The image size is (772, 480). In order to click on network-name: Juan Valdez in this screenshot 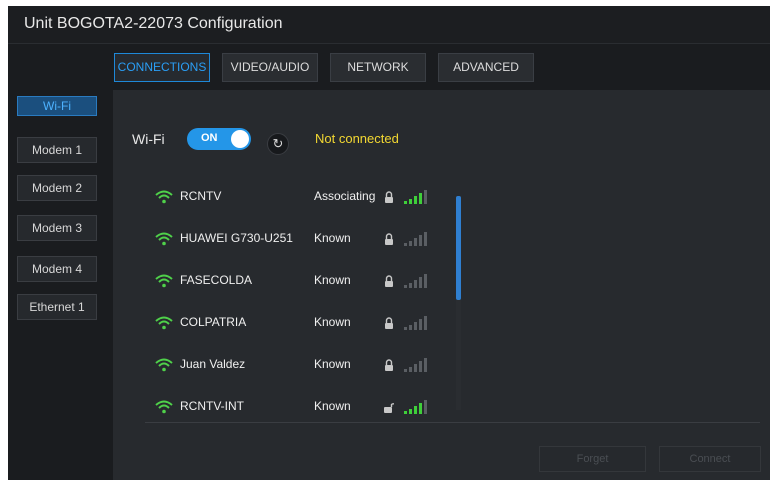, I will do `click(213, 364)`.